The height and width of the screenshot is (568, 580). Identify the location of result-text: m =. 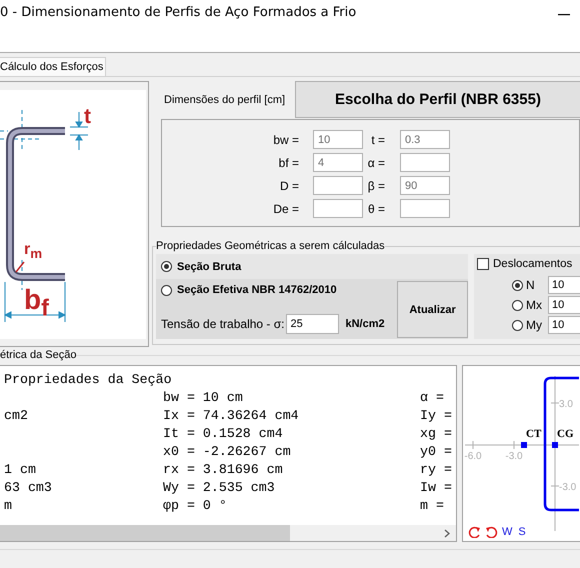
(432, 505).